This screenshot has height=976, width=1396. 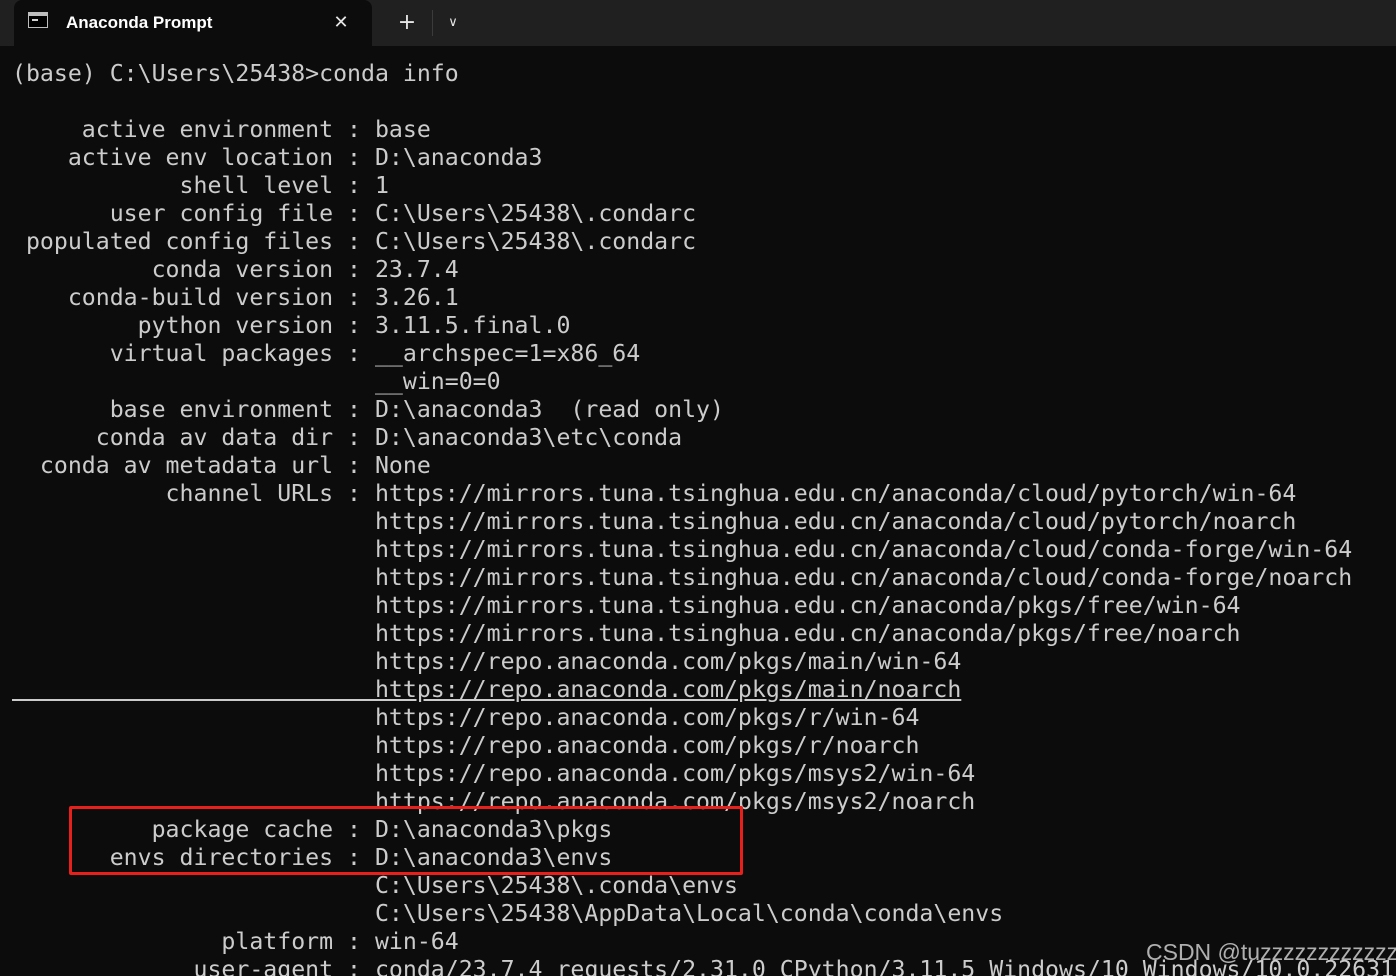 I want to click on terminal-line: active environment : base, so click(x=221, y=129).